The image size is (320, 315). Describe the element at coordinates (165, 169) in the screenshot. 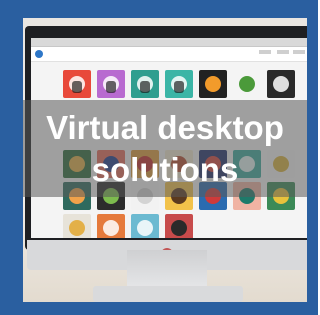

I see `caption-line-2: solutions` at that location.